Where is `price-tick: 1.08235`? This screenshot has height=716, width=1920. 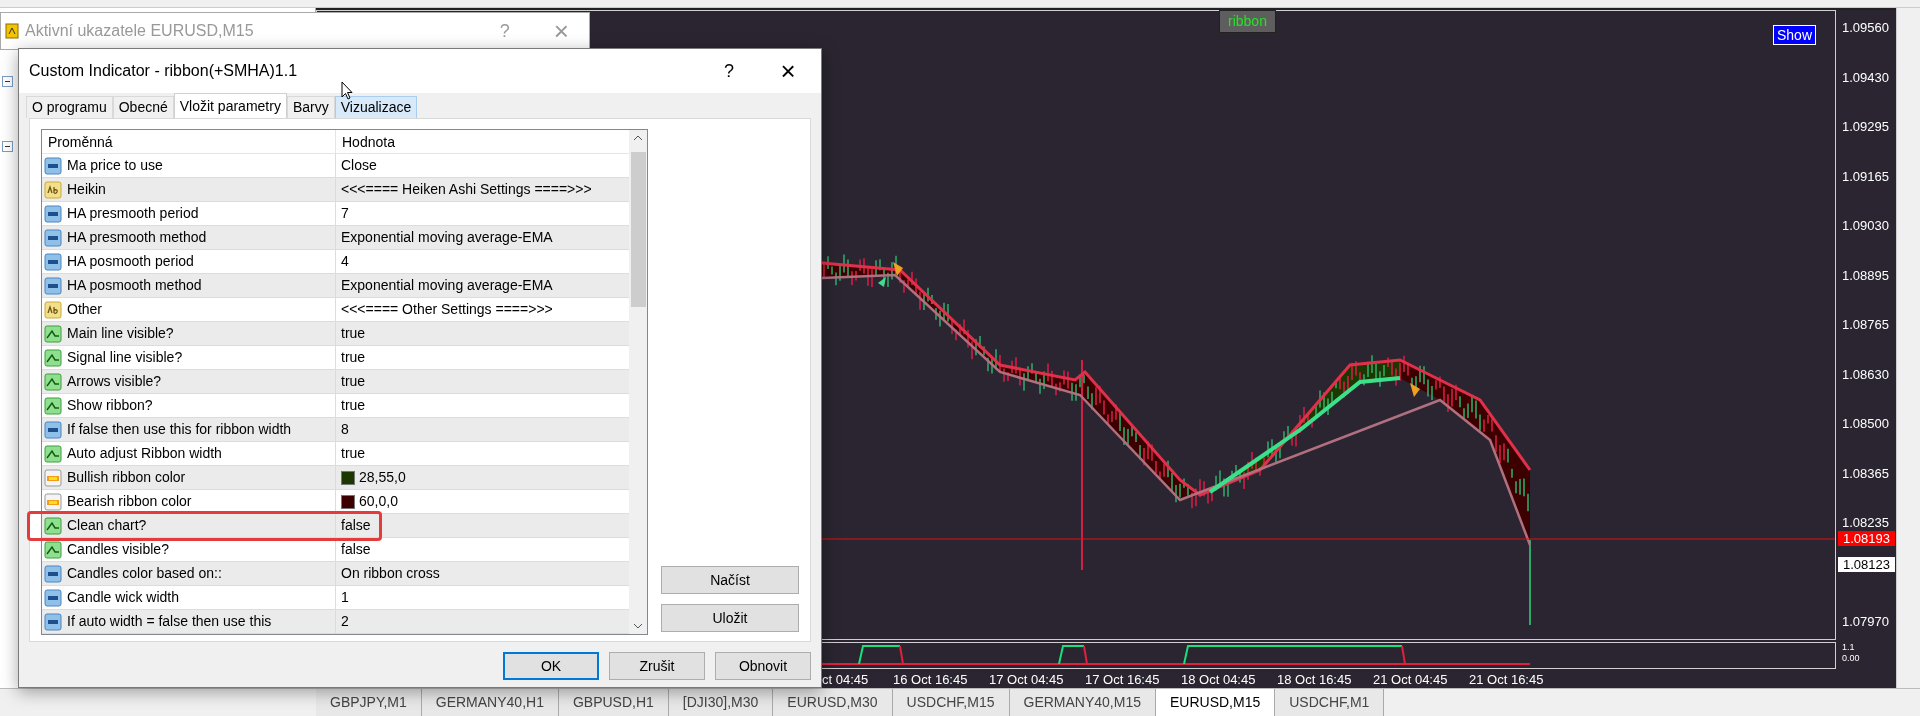 price-tick: 1.08235 is located at coordinates (1865, 523).